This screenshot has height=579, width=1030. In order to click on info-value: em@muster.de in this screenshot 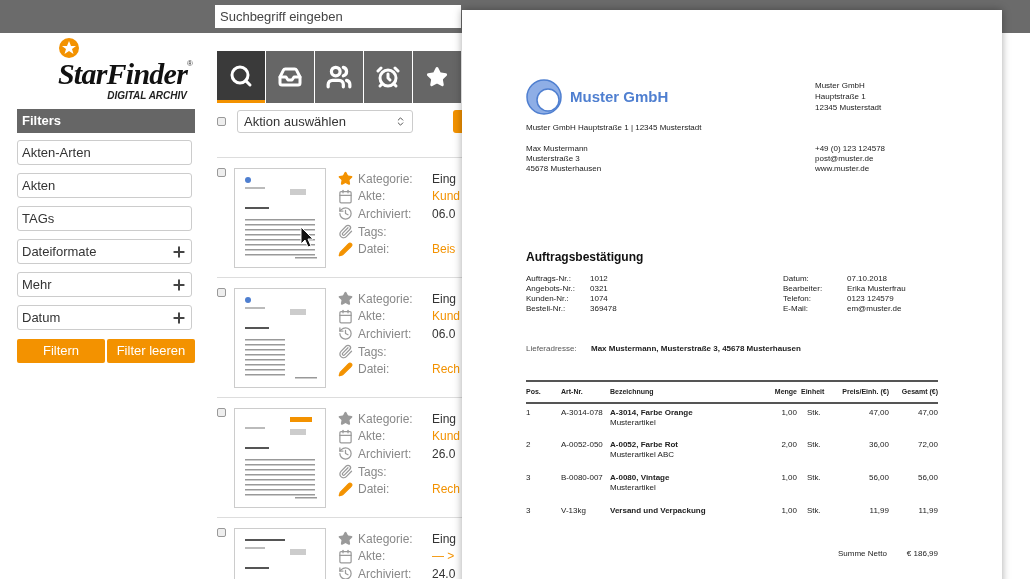, I will do `click(874, 309)`.